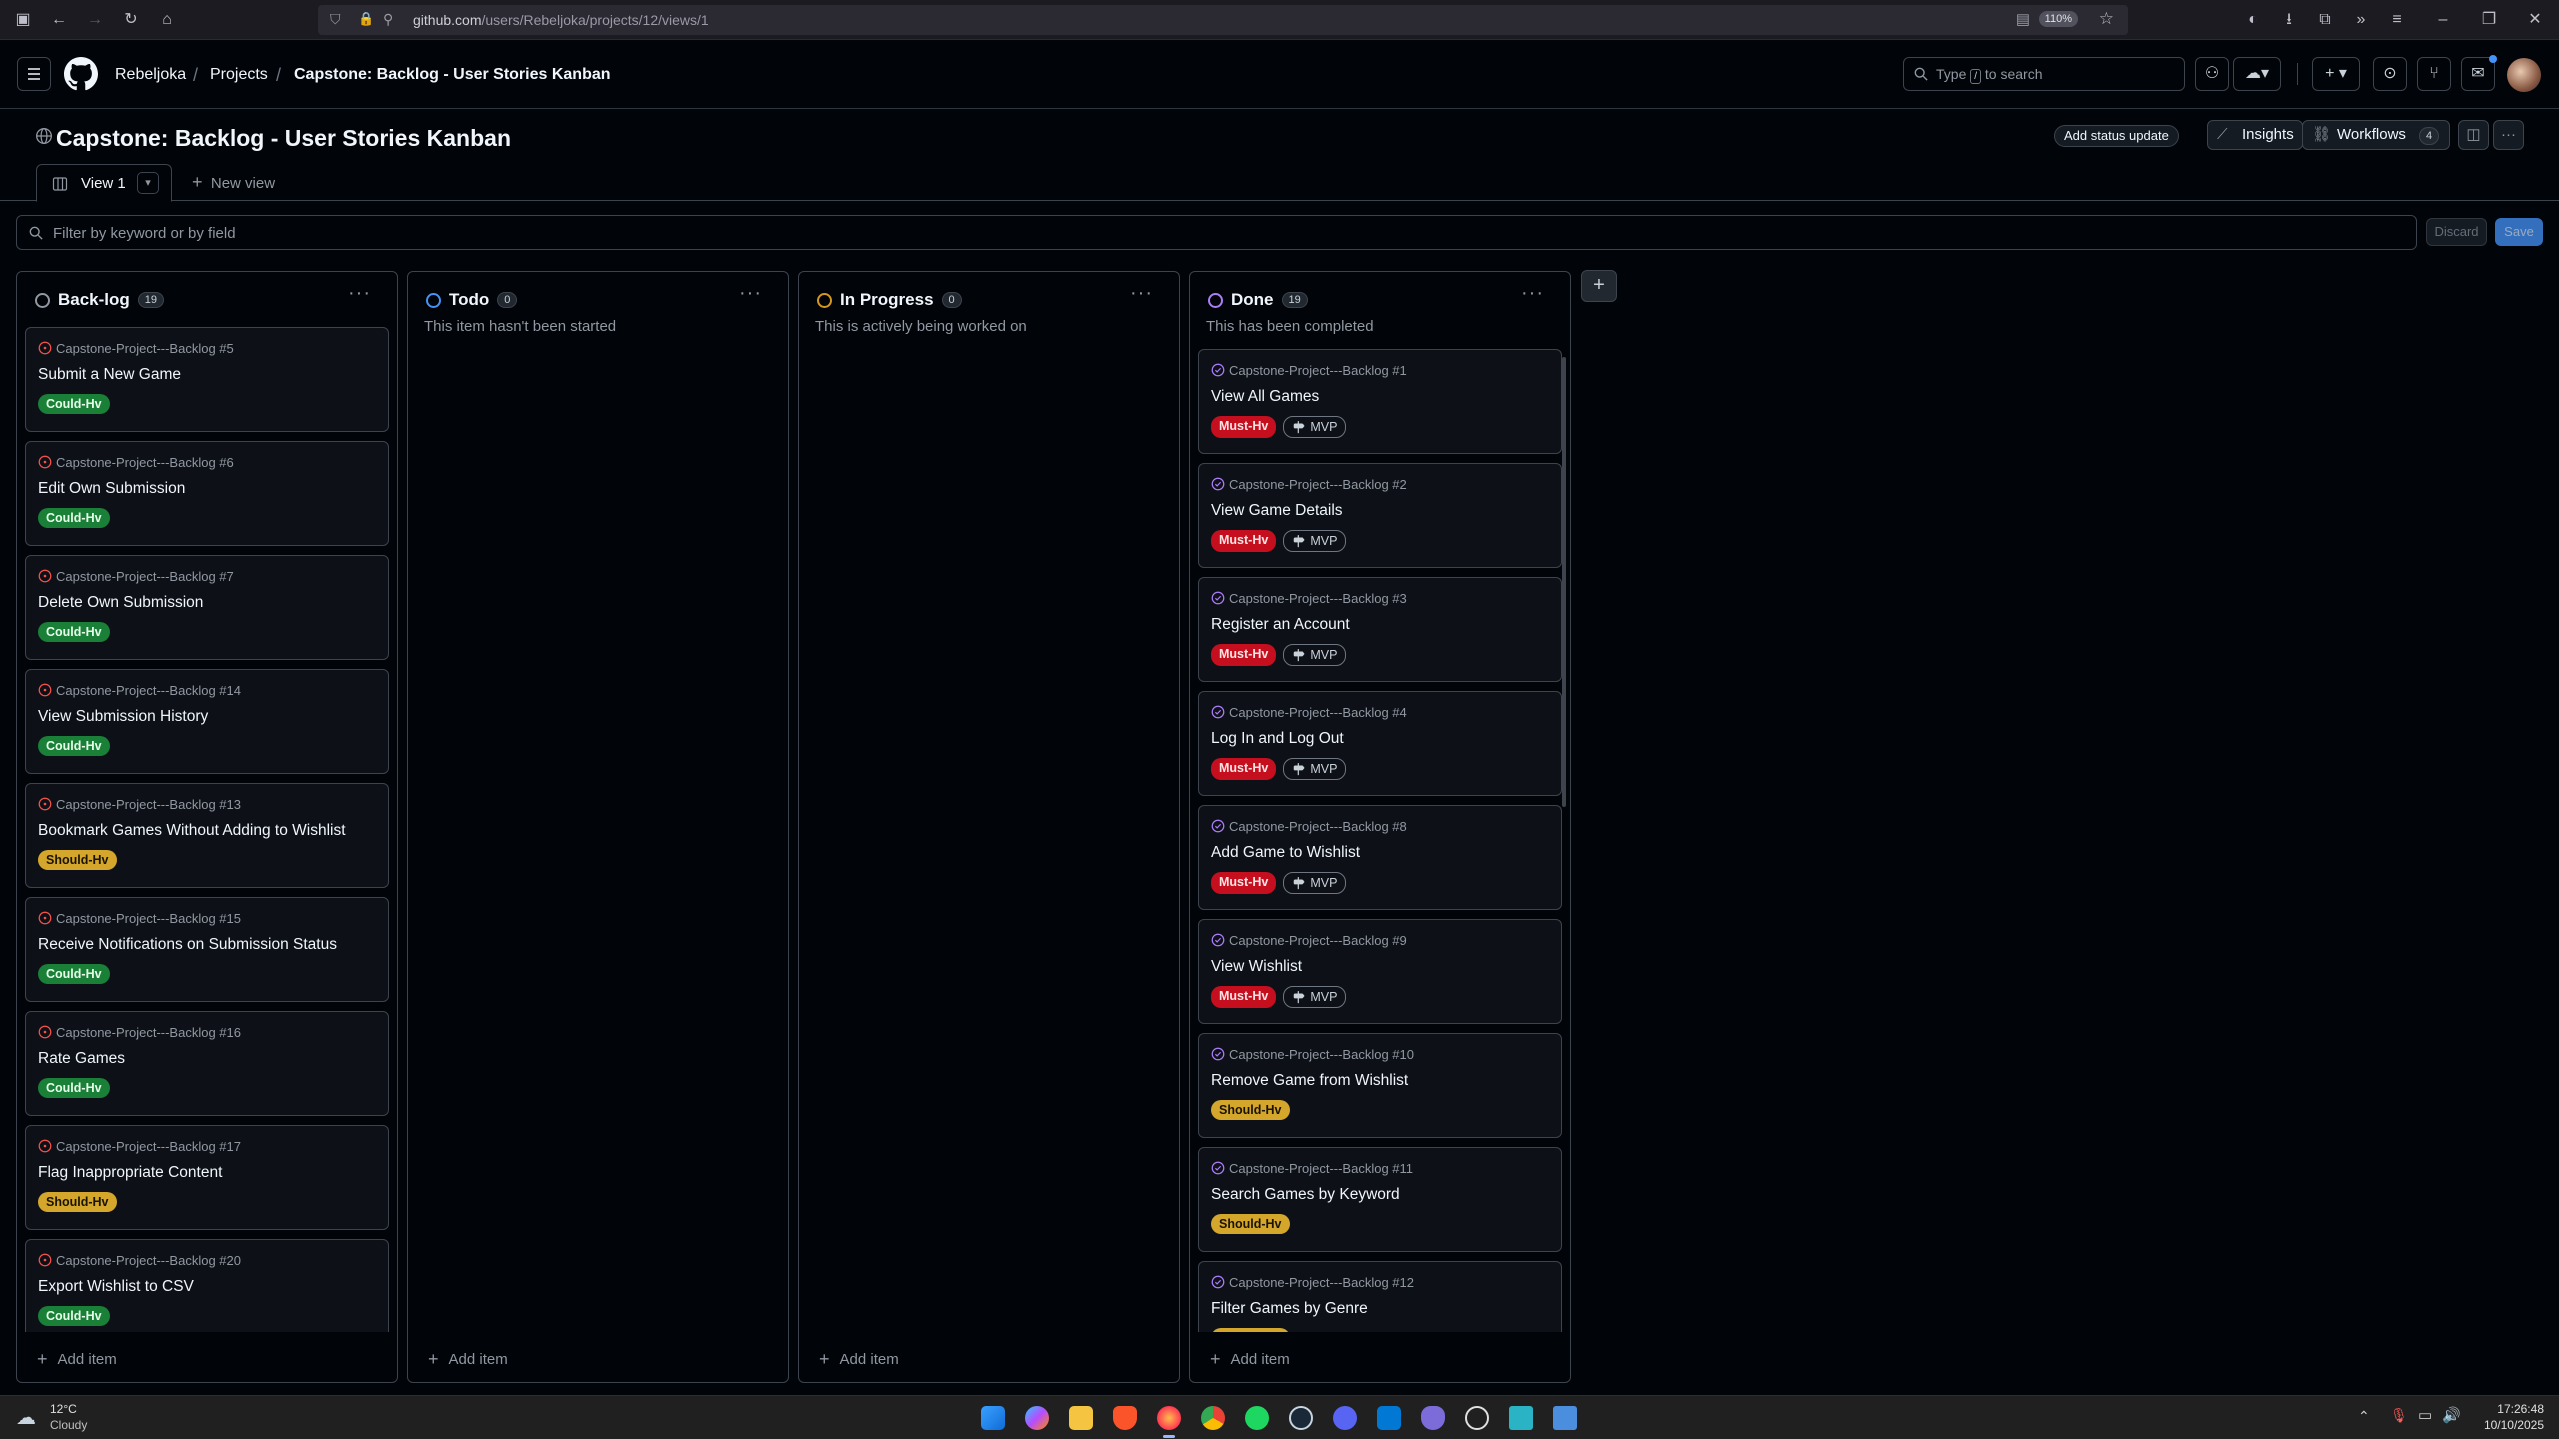  I want to click on view-options-dropdown-icon: ▾, so click(148, 183).